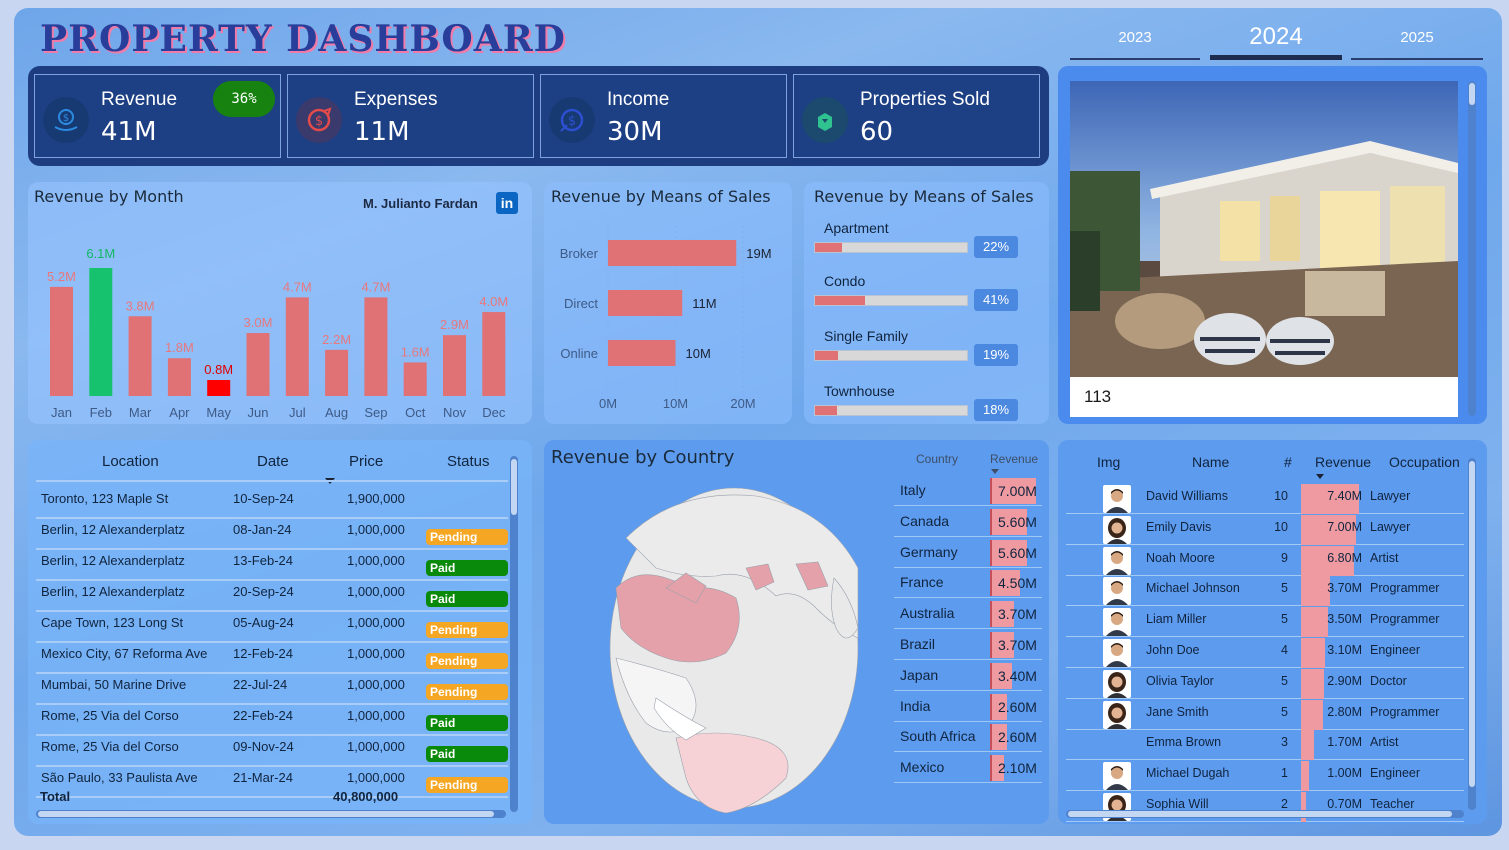 This screenshot has height=850, width=1509. I want to click on agent-row: Noah Moore 9 6.80M Artist, so click(1265, 560).